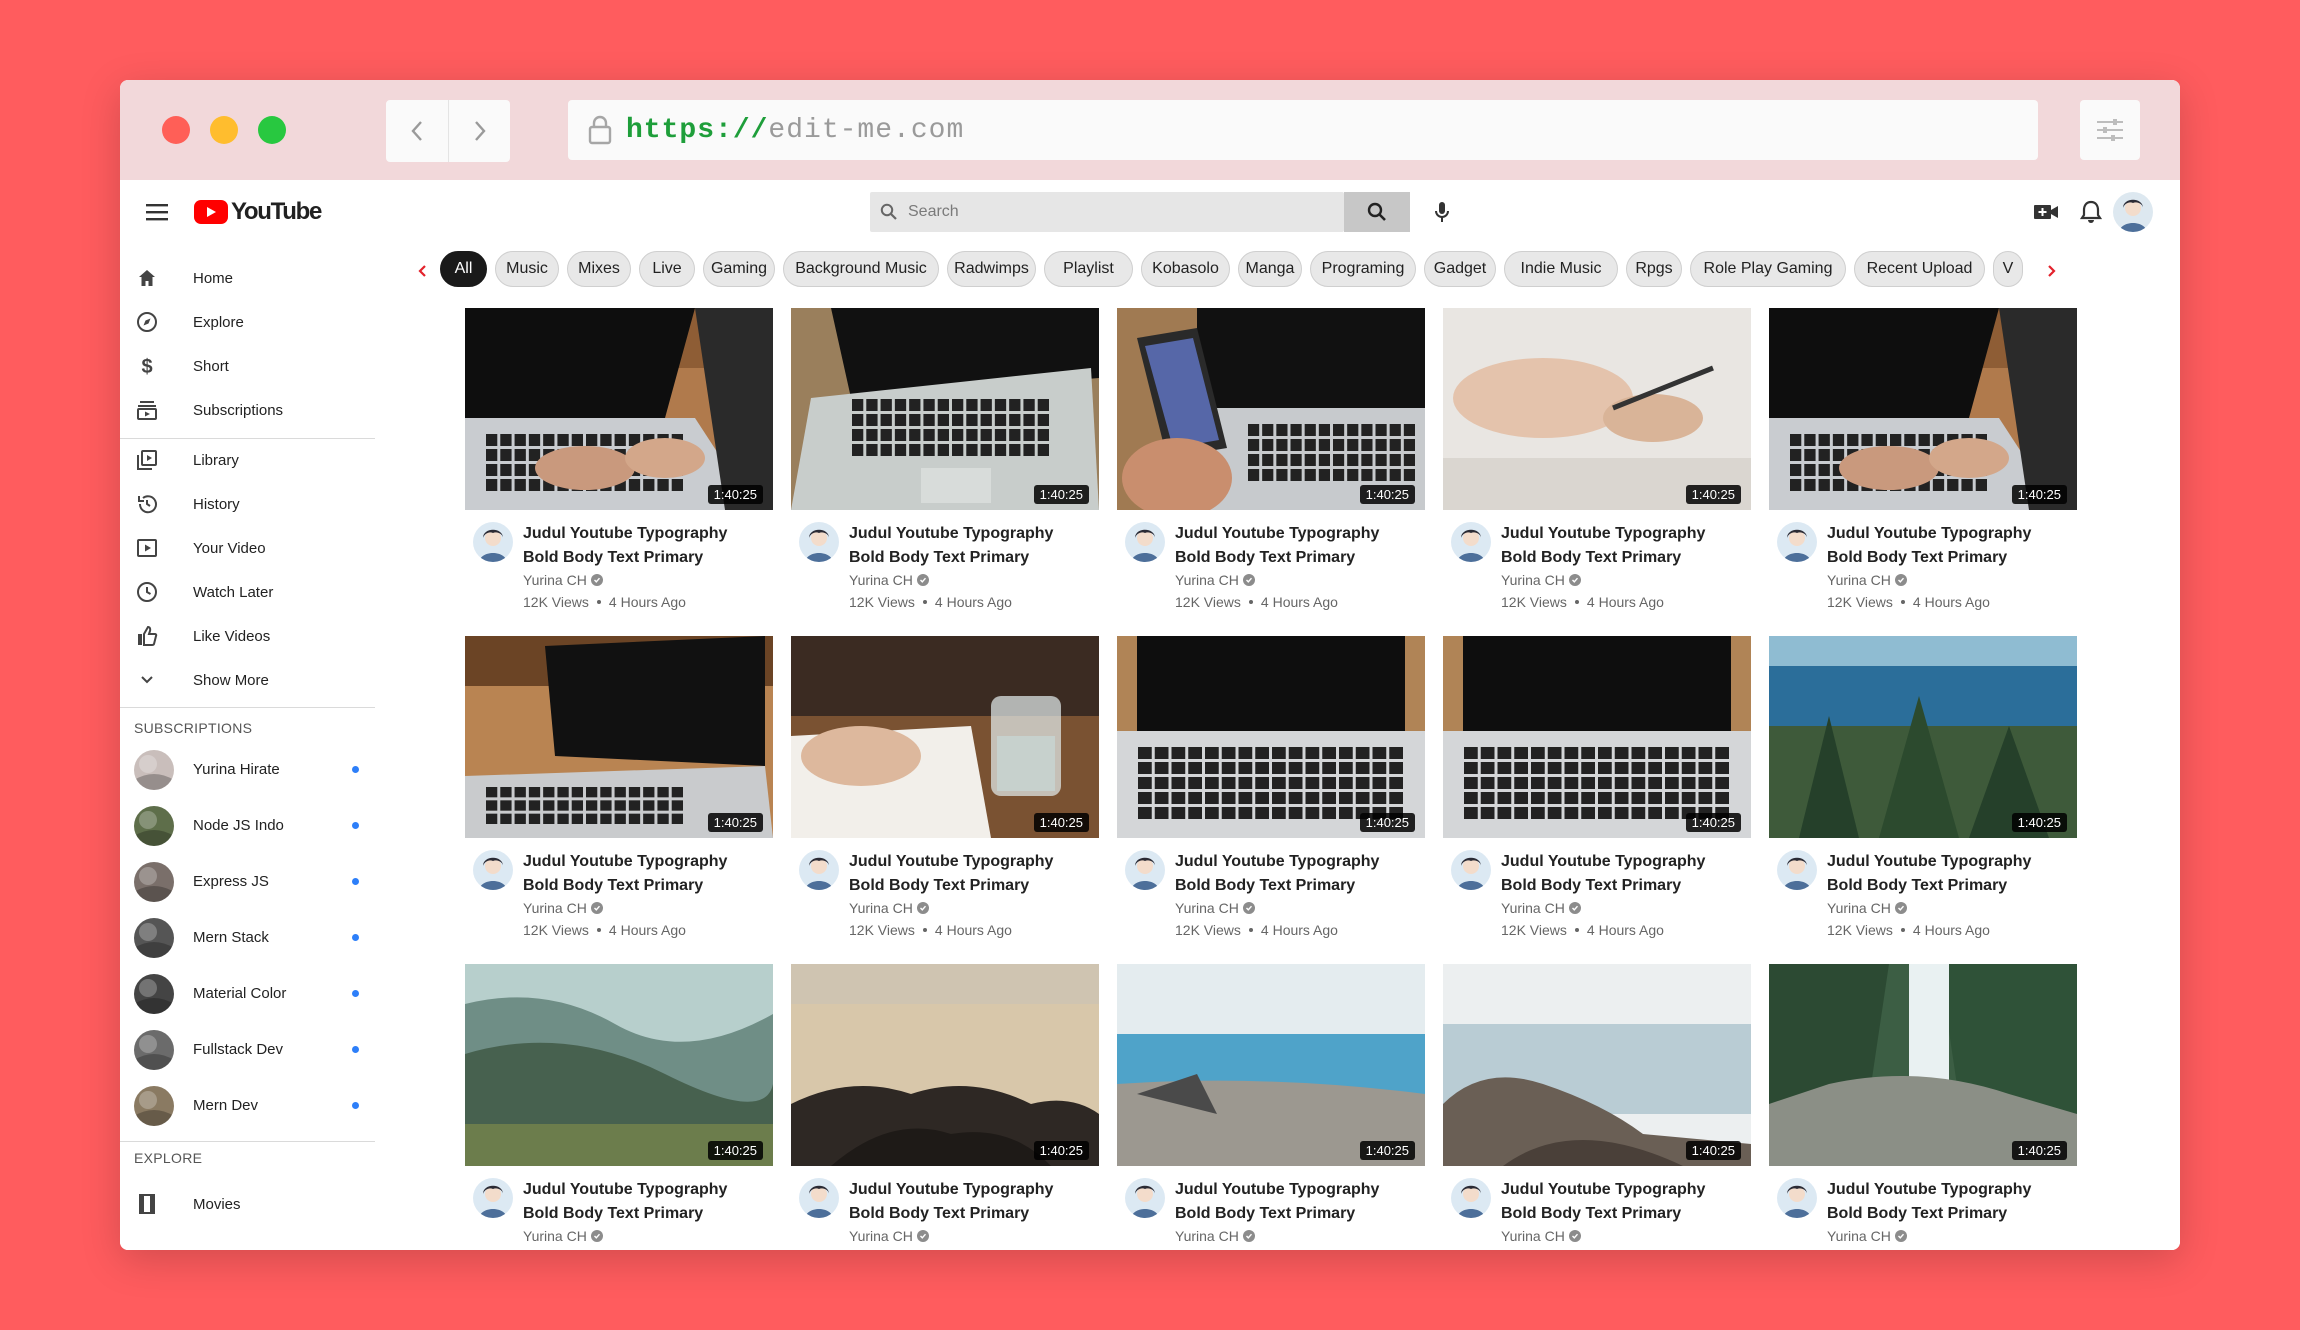 This screenshot has height=1330, width=2300. Describe the element at coordinates (667, 269) in the screenshot. I see `chip-live: Live` at that location.